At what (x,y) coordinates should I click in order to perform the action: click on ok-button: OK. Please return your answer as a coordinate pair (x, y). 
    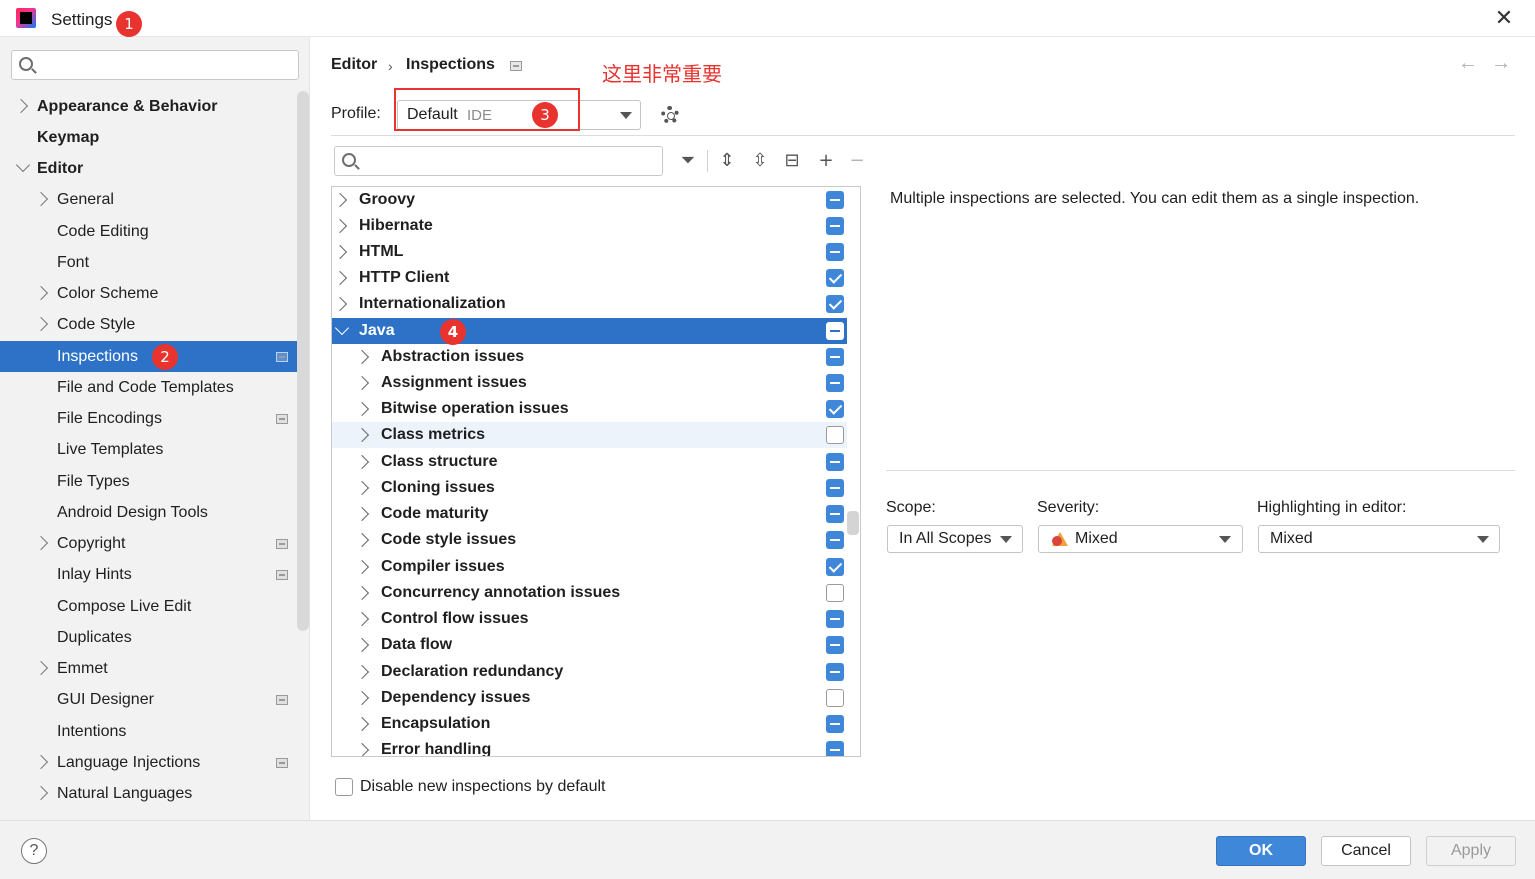
    Looking at the image, I should click on (1261, 851).